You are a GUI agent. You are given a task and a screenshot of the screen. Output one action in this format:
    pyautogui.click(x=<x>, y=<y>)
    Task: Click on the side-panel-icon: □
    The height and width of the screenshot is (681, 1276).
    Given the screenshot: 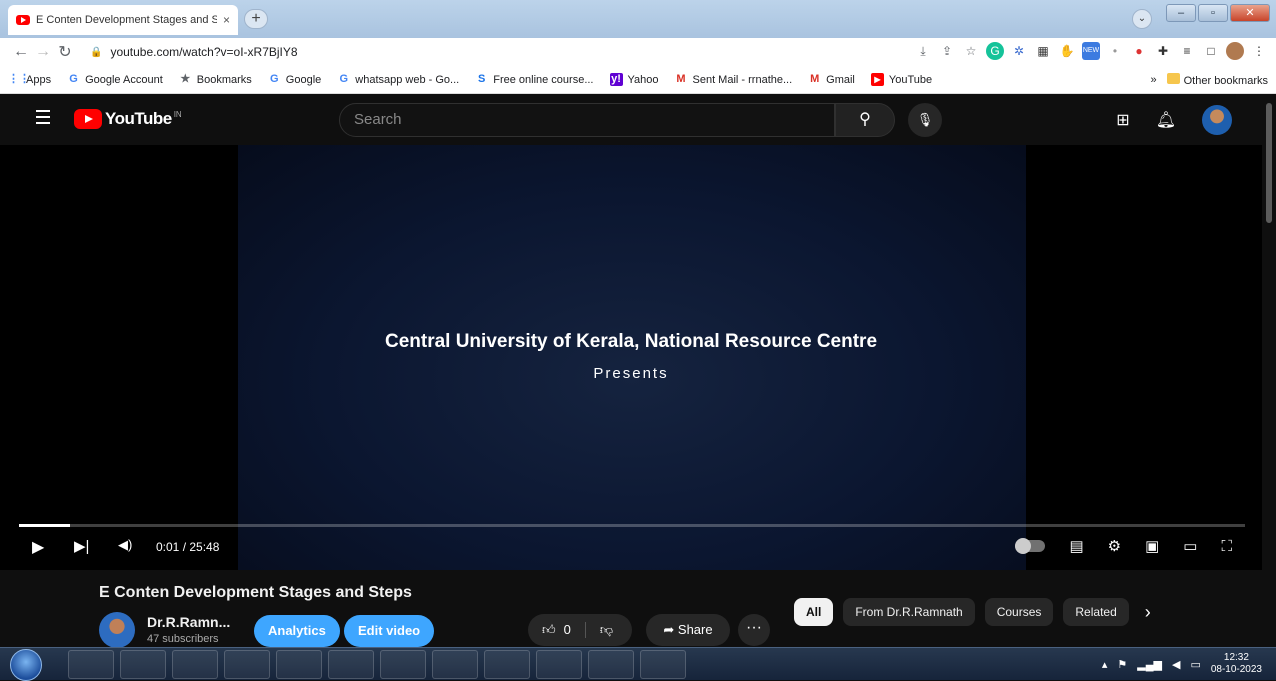 What is the action you would take?
    pyautogui.click(x=1211, y=51)
    